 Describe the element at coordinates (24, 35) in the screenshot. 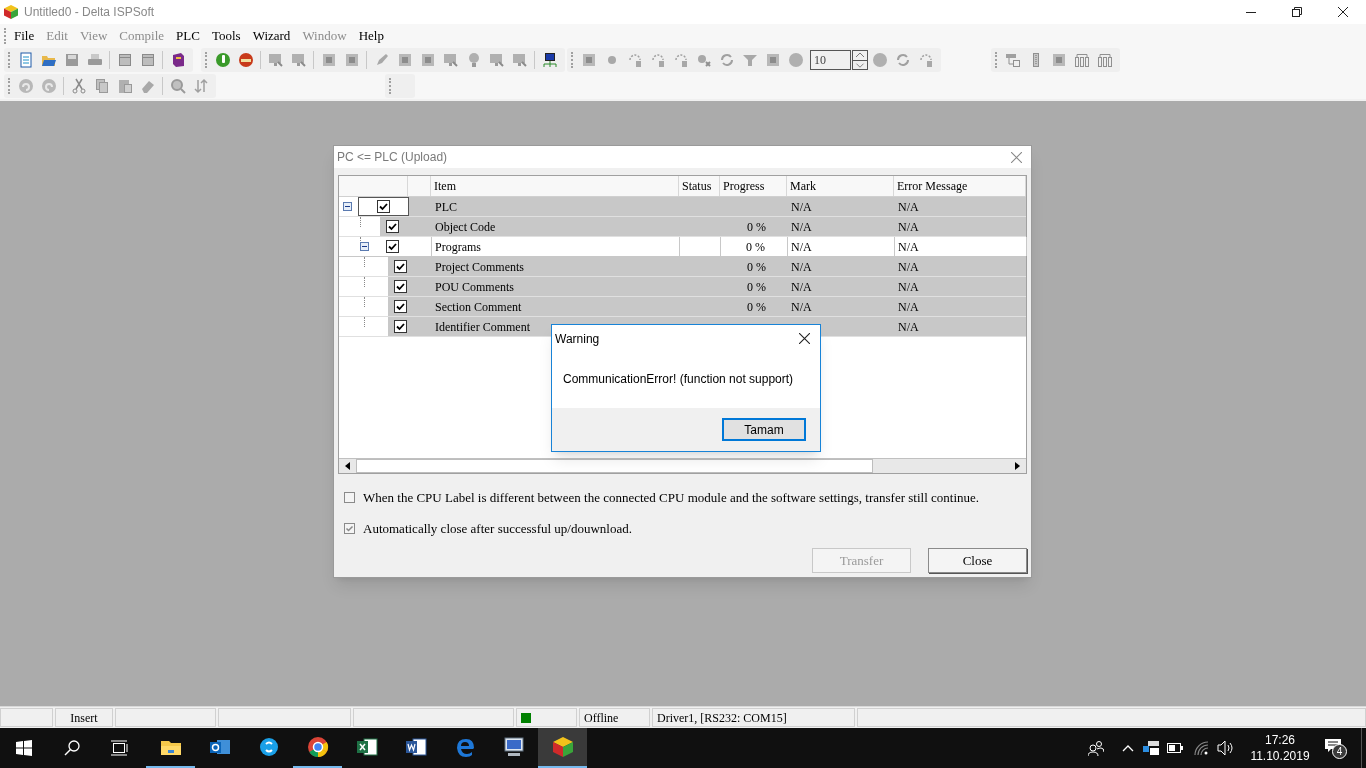

I see `menu-item: File` at that location.